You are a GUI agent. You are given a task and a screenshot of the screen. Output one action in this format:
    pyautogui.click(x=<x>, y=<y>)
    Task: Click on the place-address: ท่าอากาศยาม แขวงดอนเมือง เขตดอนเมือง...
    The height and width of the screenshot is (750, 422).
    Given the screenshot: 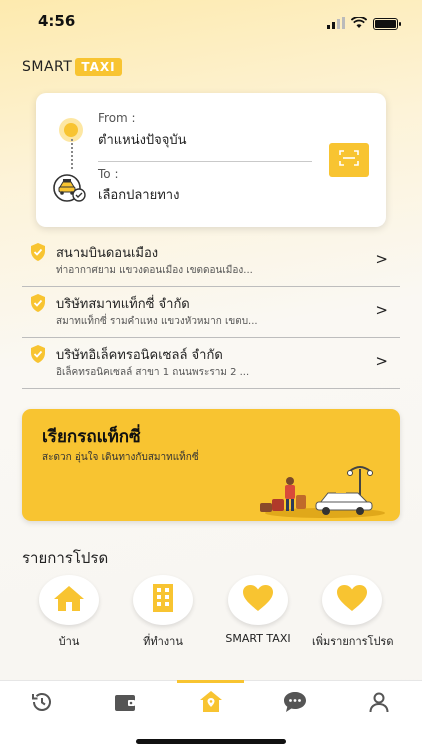 What is the action you would take?
    pyautogui.click(x=154, y=270)
    